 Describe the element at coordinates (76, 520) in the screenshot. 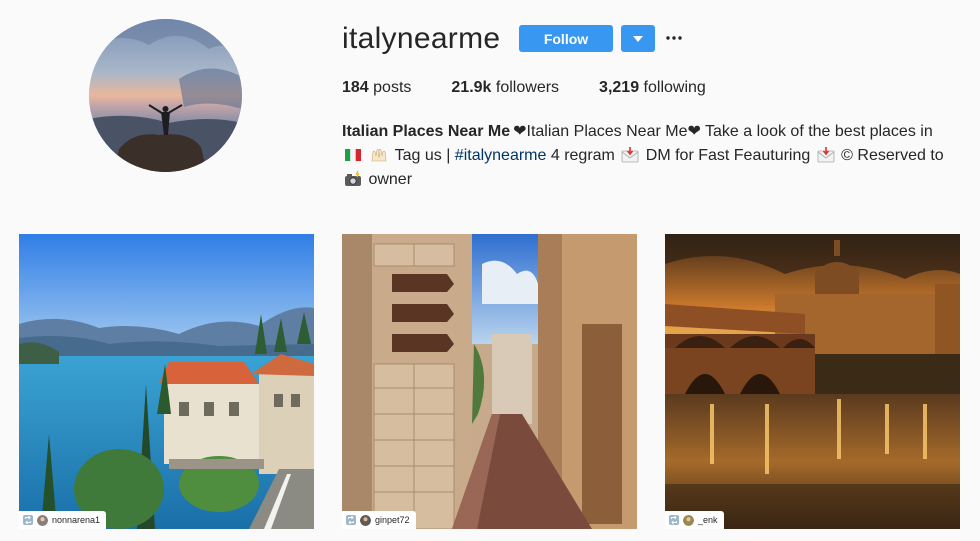

I see `credit-username: nonnarena1` at that location.